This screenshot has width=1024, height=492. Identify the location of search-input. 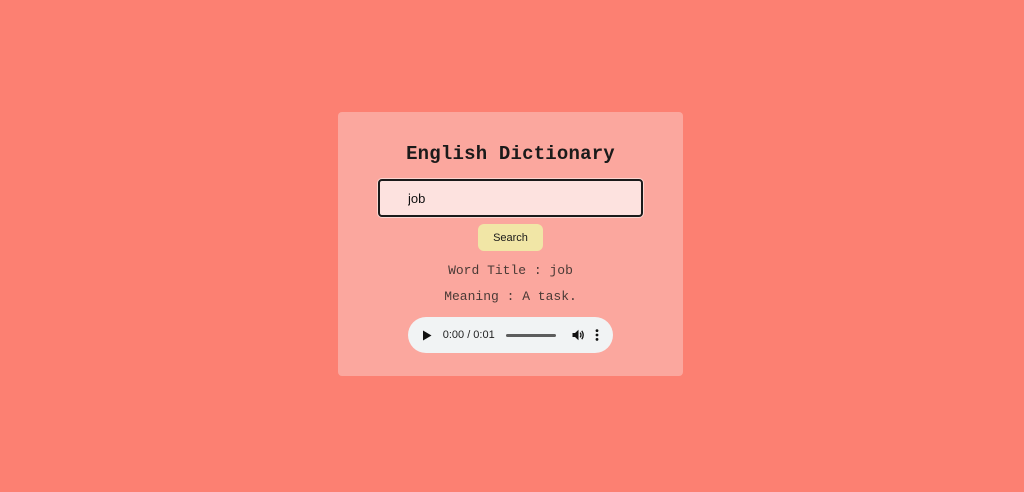
(510, 198).